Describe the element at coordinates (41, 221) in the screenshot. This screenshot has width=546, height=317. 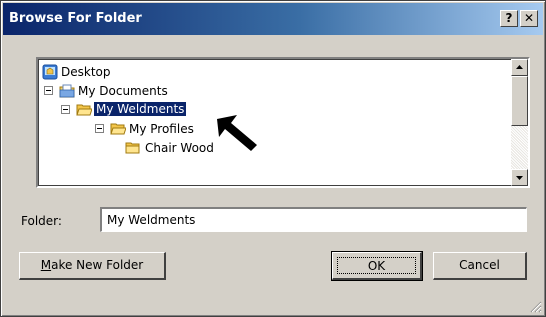
I see `folder-label: Folder:` at that location.